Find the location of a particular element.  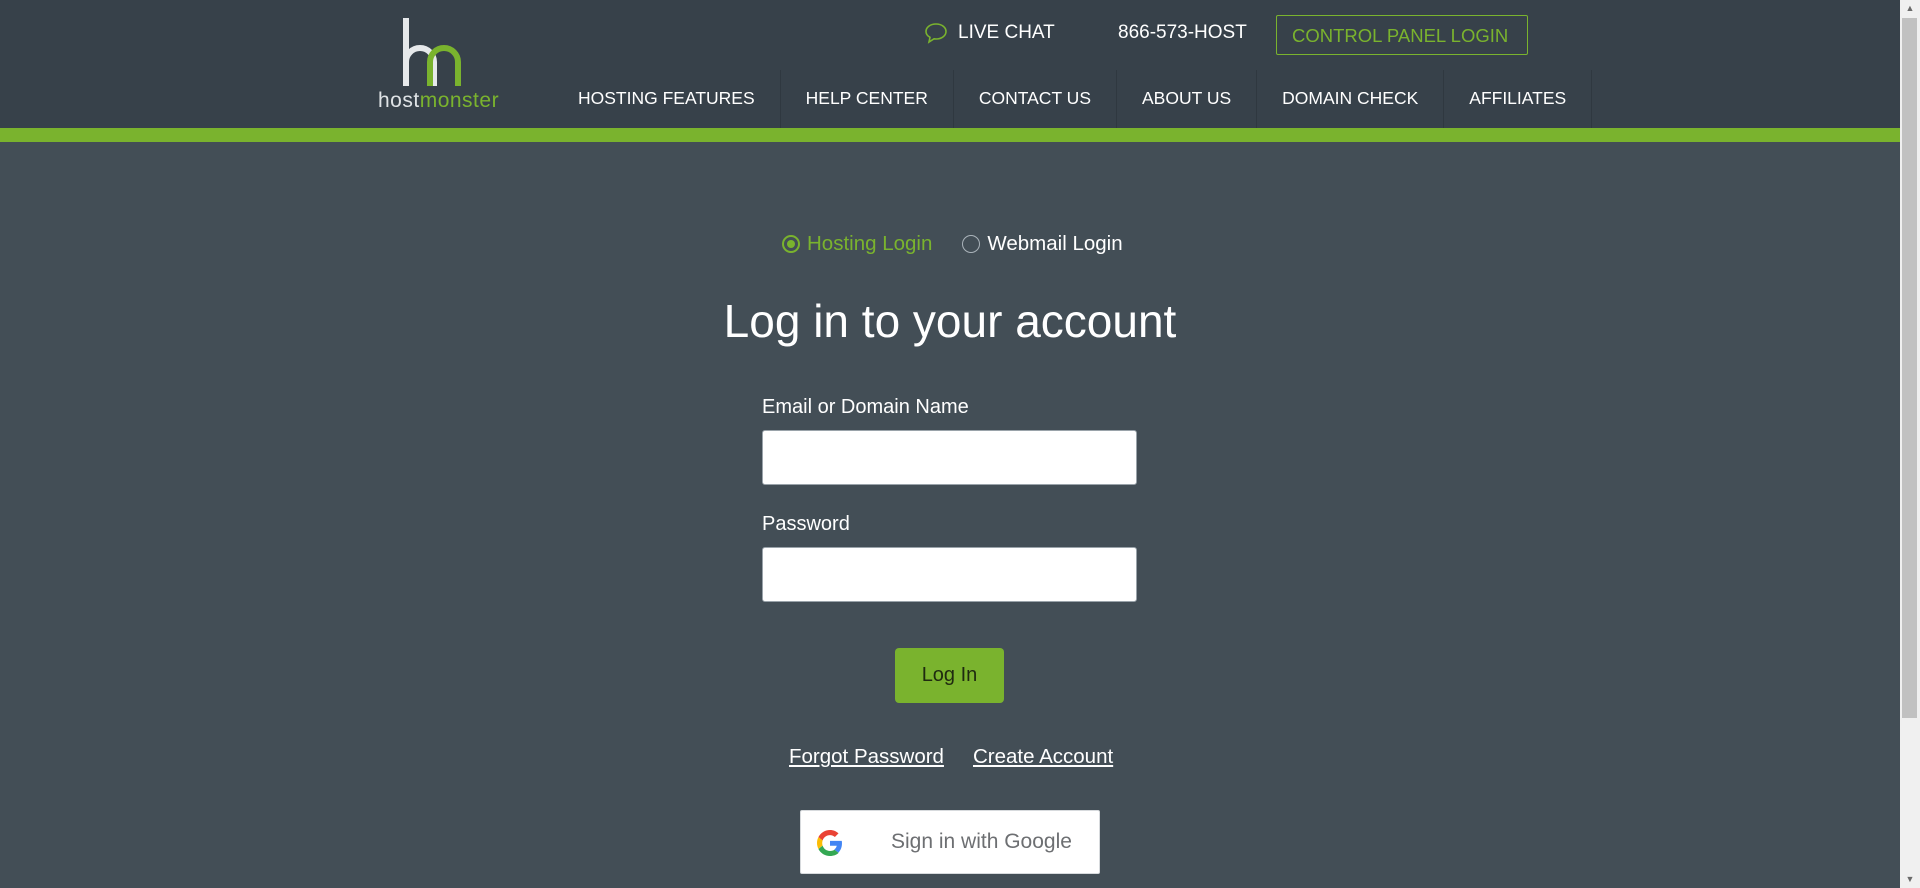

google-sign-in-label: Sign in with Google is located at coordinates (981, 841).